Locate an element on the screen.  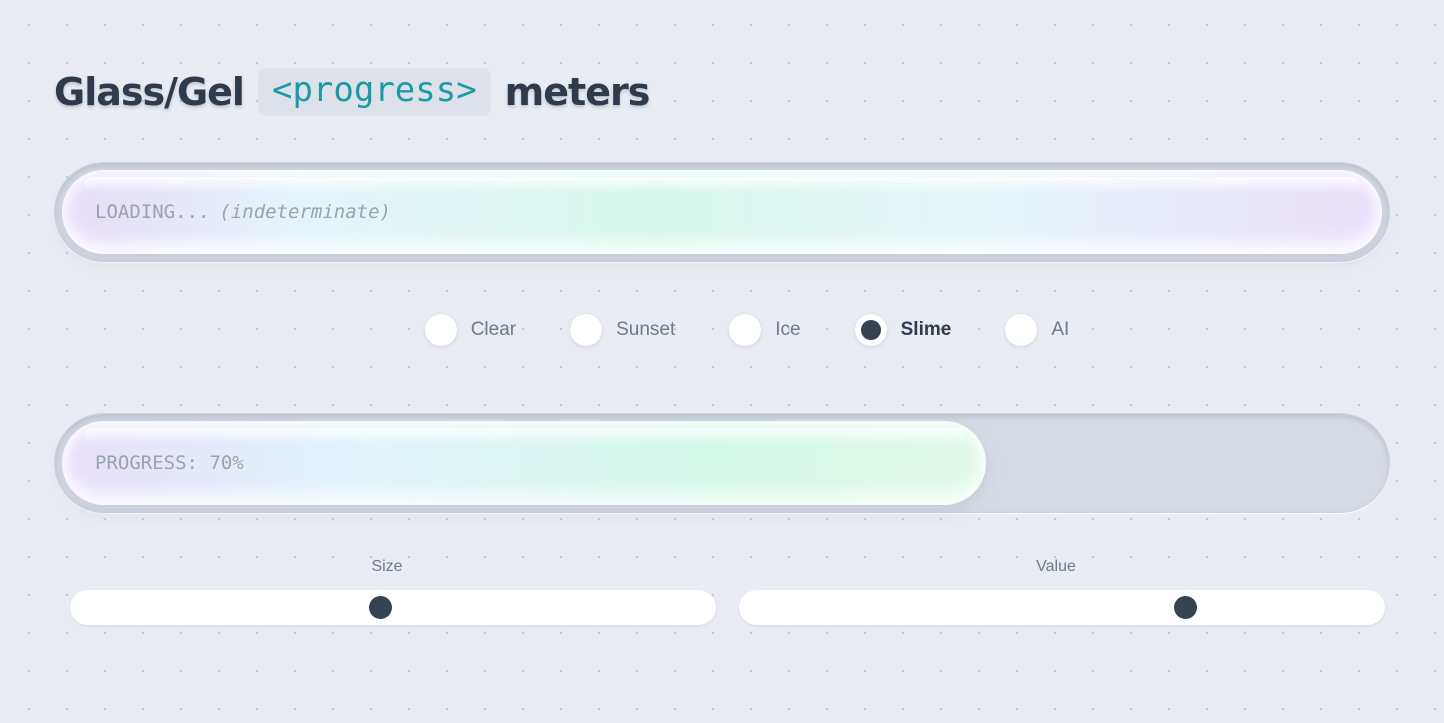
determinate-progress-bar: PROGRESS: 70% is located at coordinates (722, 463).